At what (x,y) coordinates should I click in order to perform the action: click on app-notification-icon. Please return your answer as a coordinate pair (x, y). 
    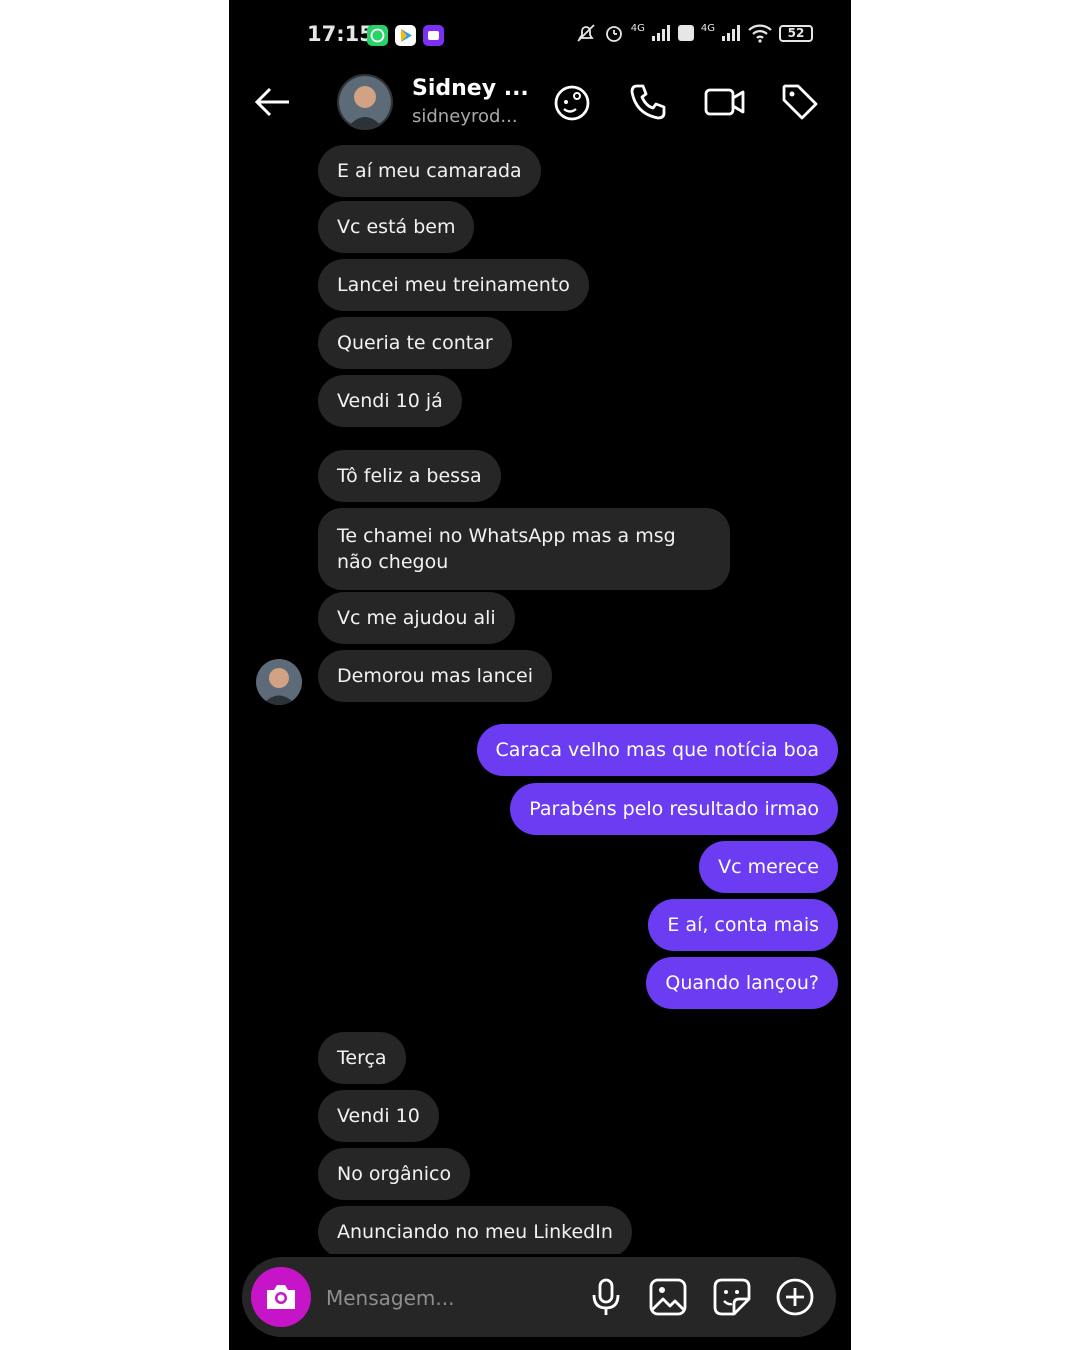
    Looking at the image, I should click on (433, 35).